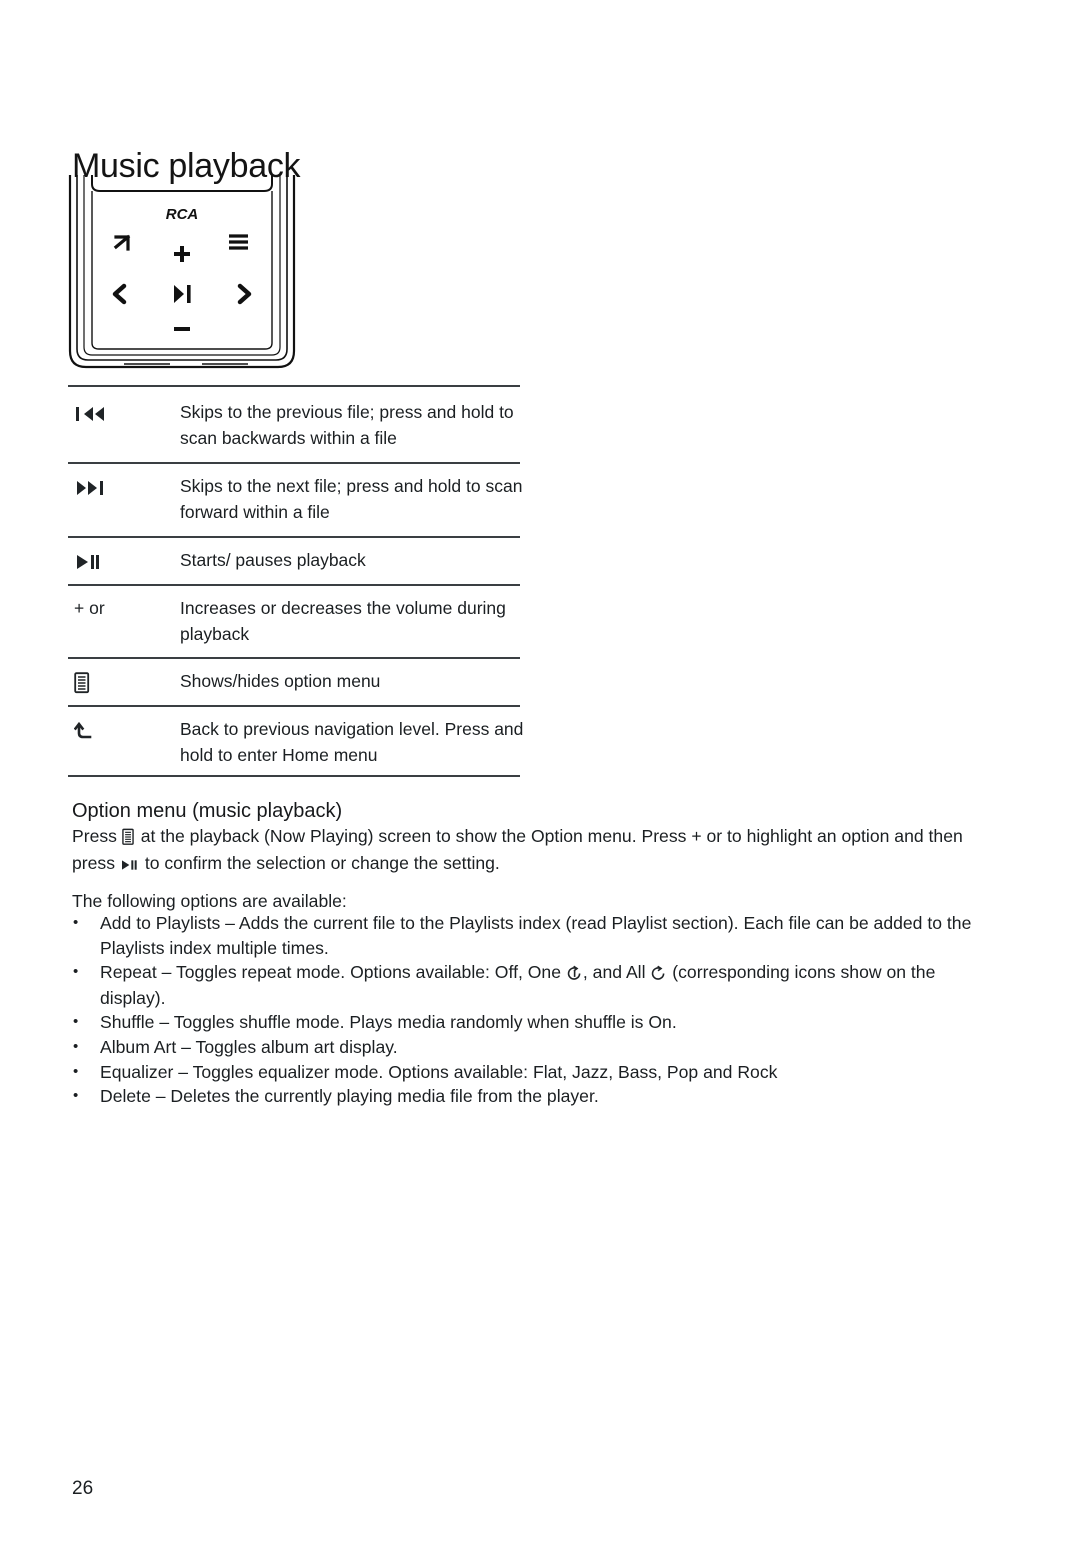  What do you see at coordinates (207, 811) in the screenshot?
I see `option-menu-heading: Option menu (music playback)` at bounding box center [207, 811].